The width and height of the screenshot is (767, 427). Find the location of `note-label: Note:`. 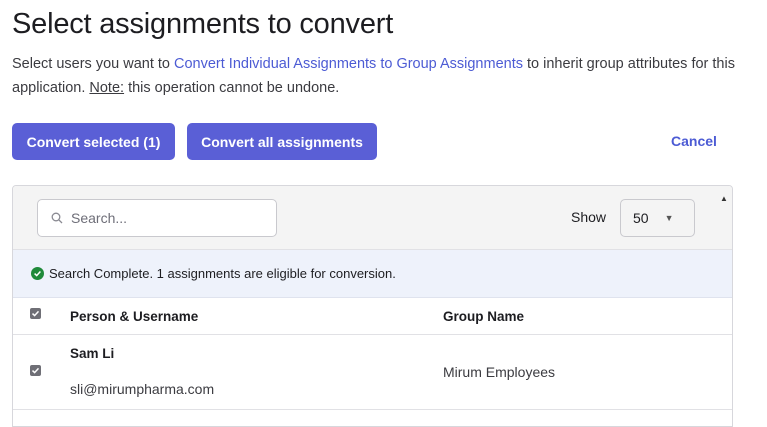

note-label: Note: is located at coordinates (107, 88).